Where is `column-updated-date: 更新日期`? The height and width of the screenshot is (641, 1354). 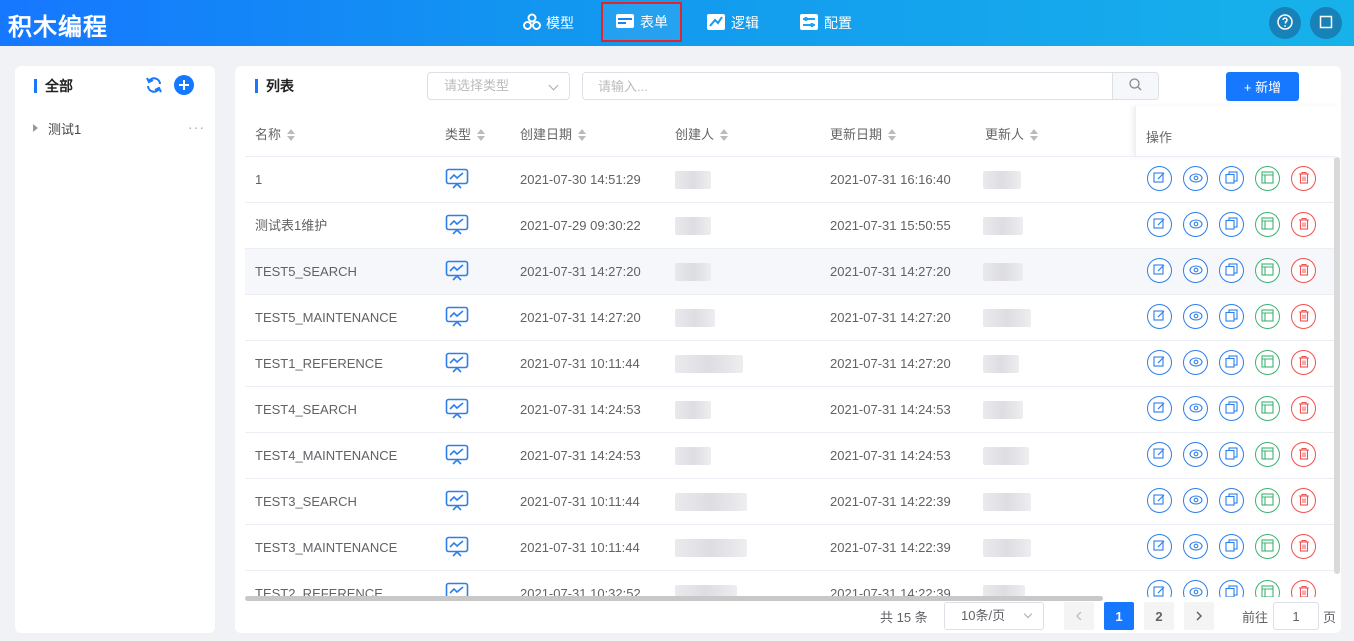 column-updated-date: 更新日期 is located at coordinates (863, 134).